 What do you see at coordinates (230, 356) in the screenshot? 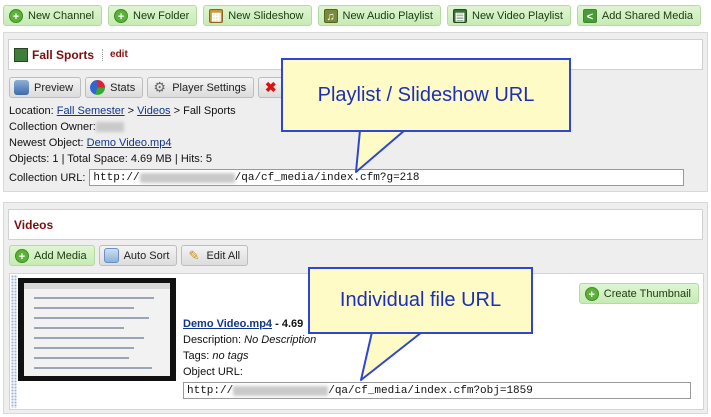
I see `tags-value: no tags` at bounding box center [230, 356].